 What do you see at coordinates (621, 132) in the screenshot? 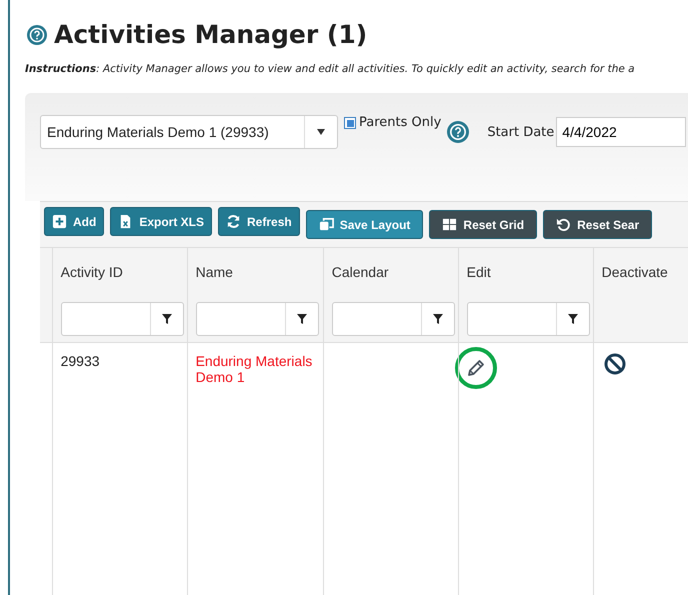
I see `start-date-field: 4/4/2022` at bounding box center [621, 132].